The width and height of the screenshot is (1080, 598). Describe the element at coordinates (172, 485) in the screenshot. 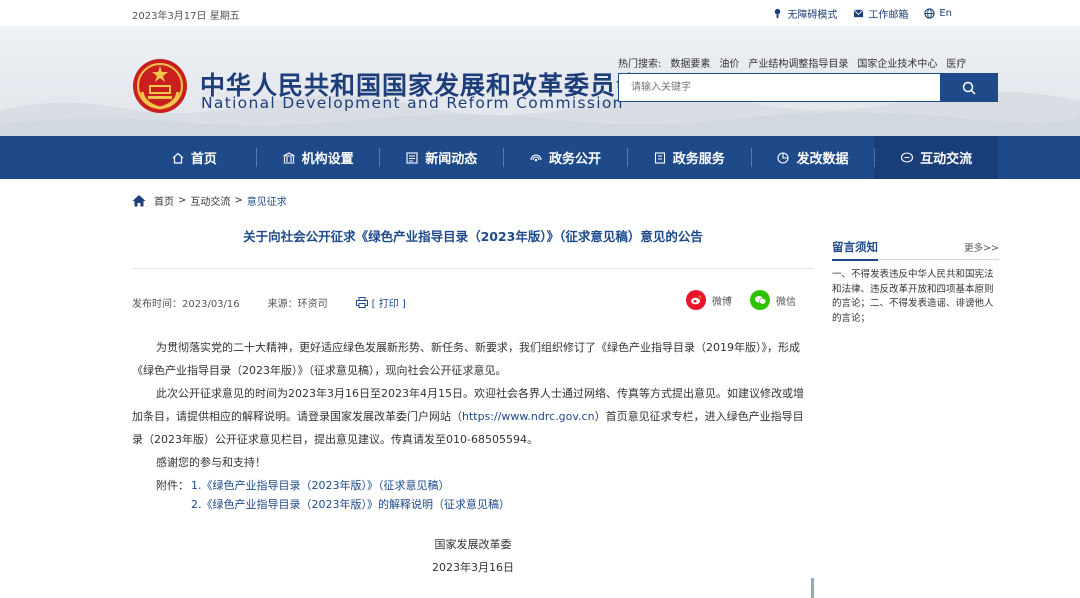

I see `attachment-label: 附件：` at that location.